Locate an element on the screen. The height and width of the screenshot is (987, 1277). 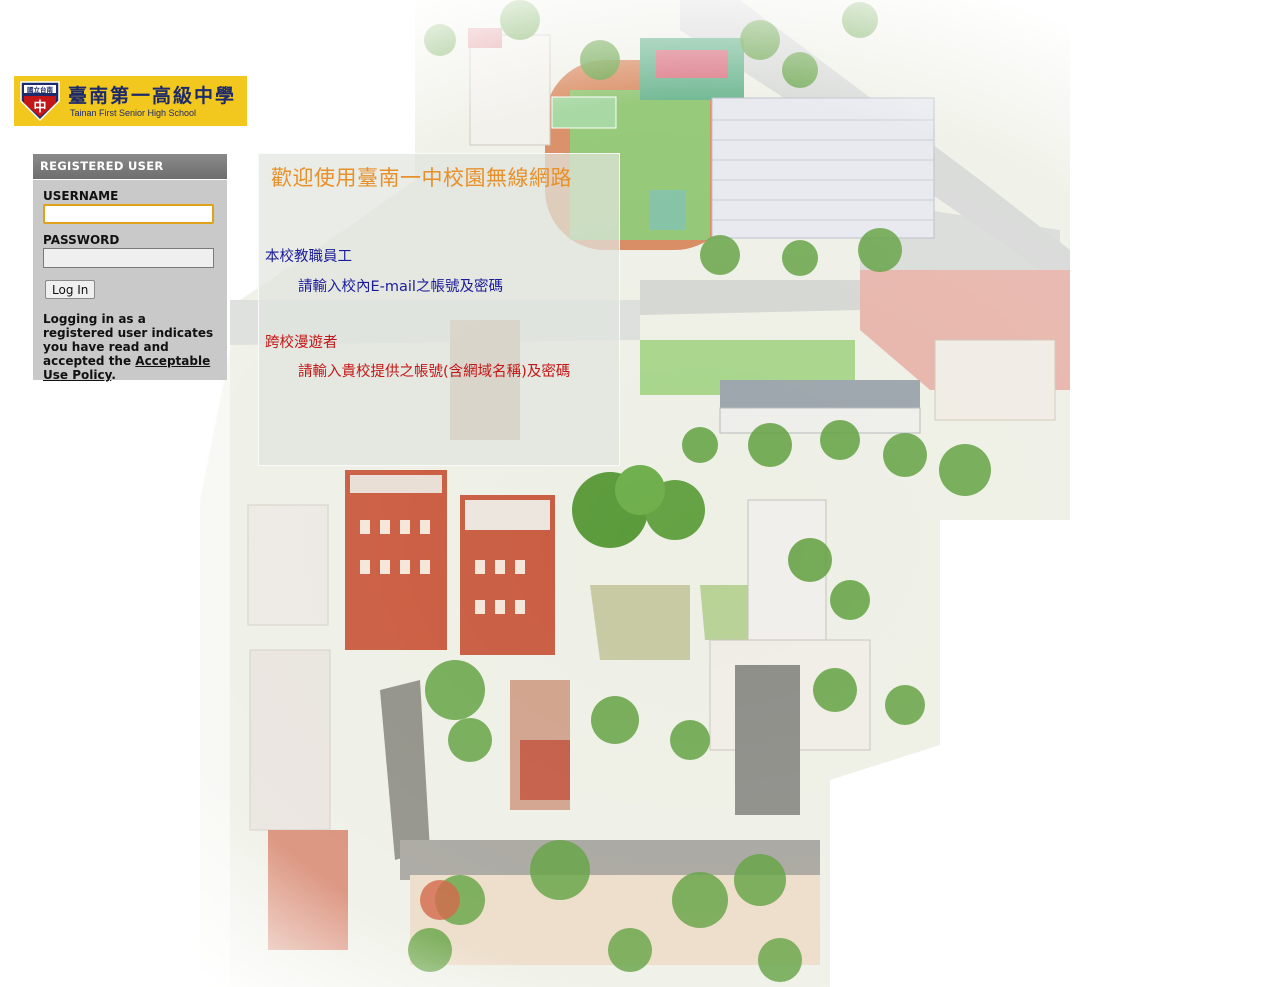
school-name-english: Tainan First Senior High School is located at coordinates (133, 112).